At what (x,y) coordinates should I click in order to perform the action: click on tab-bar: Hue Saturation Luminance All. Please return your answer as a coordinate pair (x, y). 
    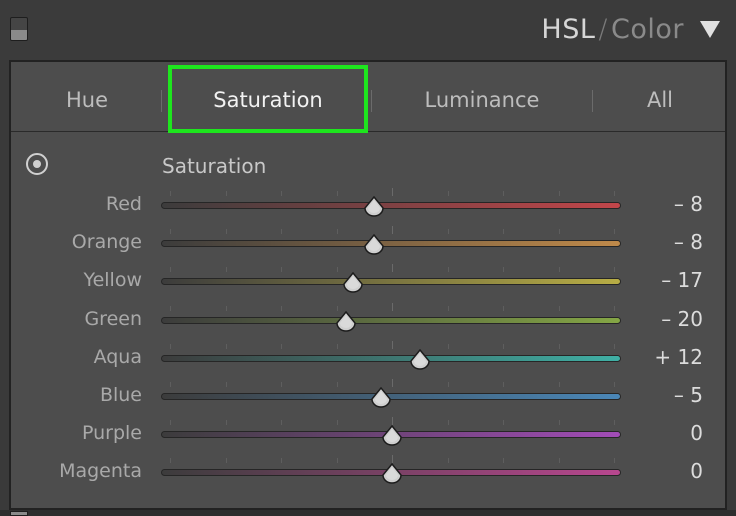
    Looking at the image, I should click on (368, 97).